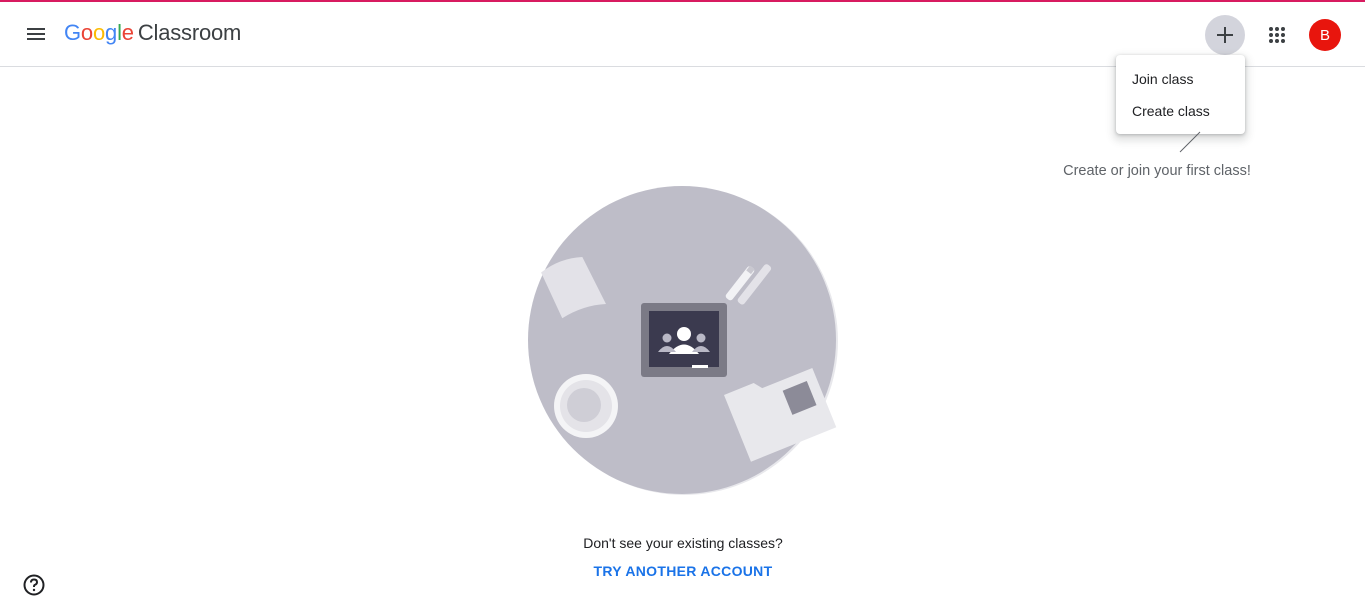  I want to click on menu-item-create-class: Create class, so click(1180, 111).